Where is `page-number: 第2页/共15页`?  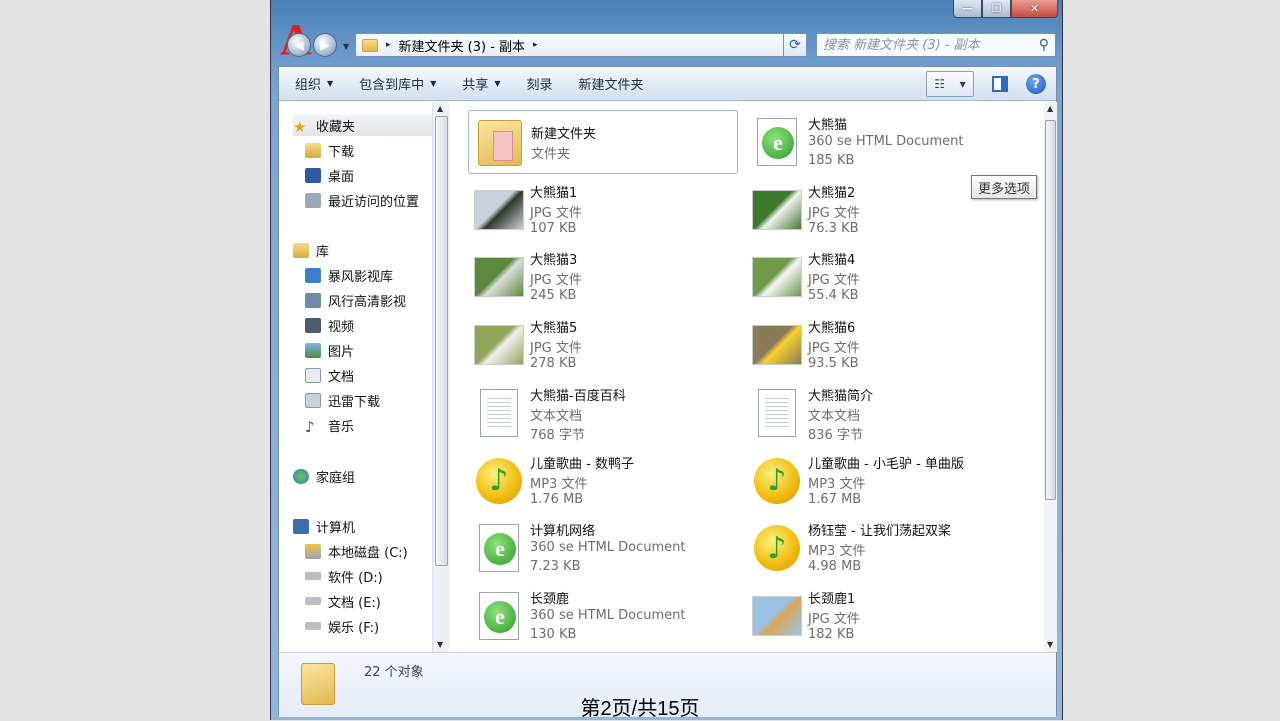 page-number: 第2页/共15页 is located at coordinates (640, 709).